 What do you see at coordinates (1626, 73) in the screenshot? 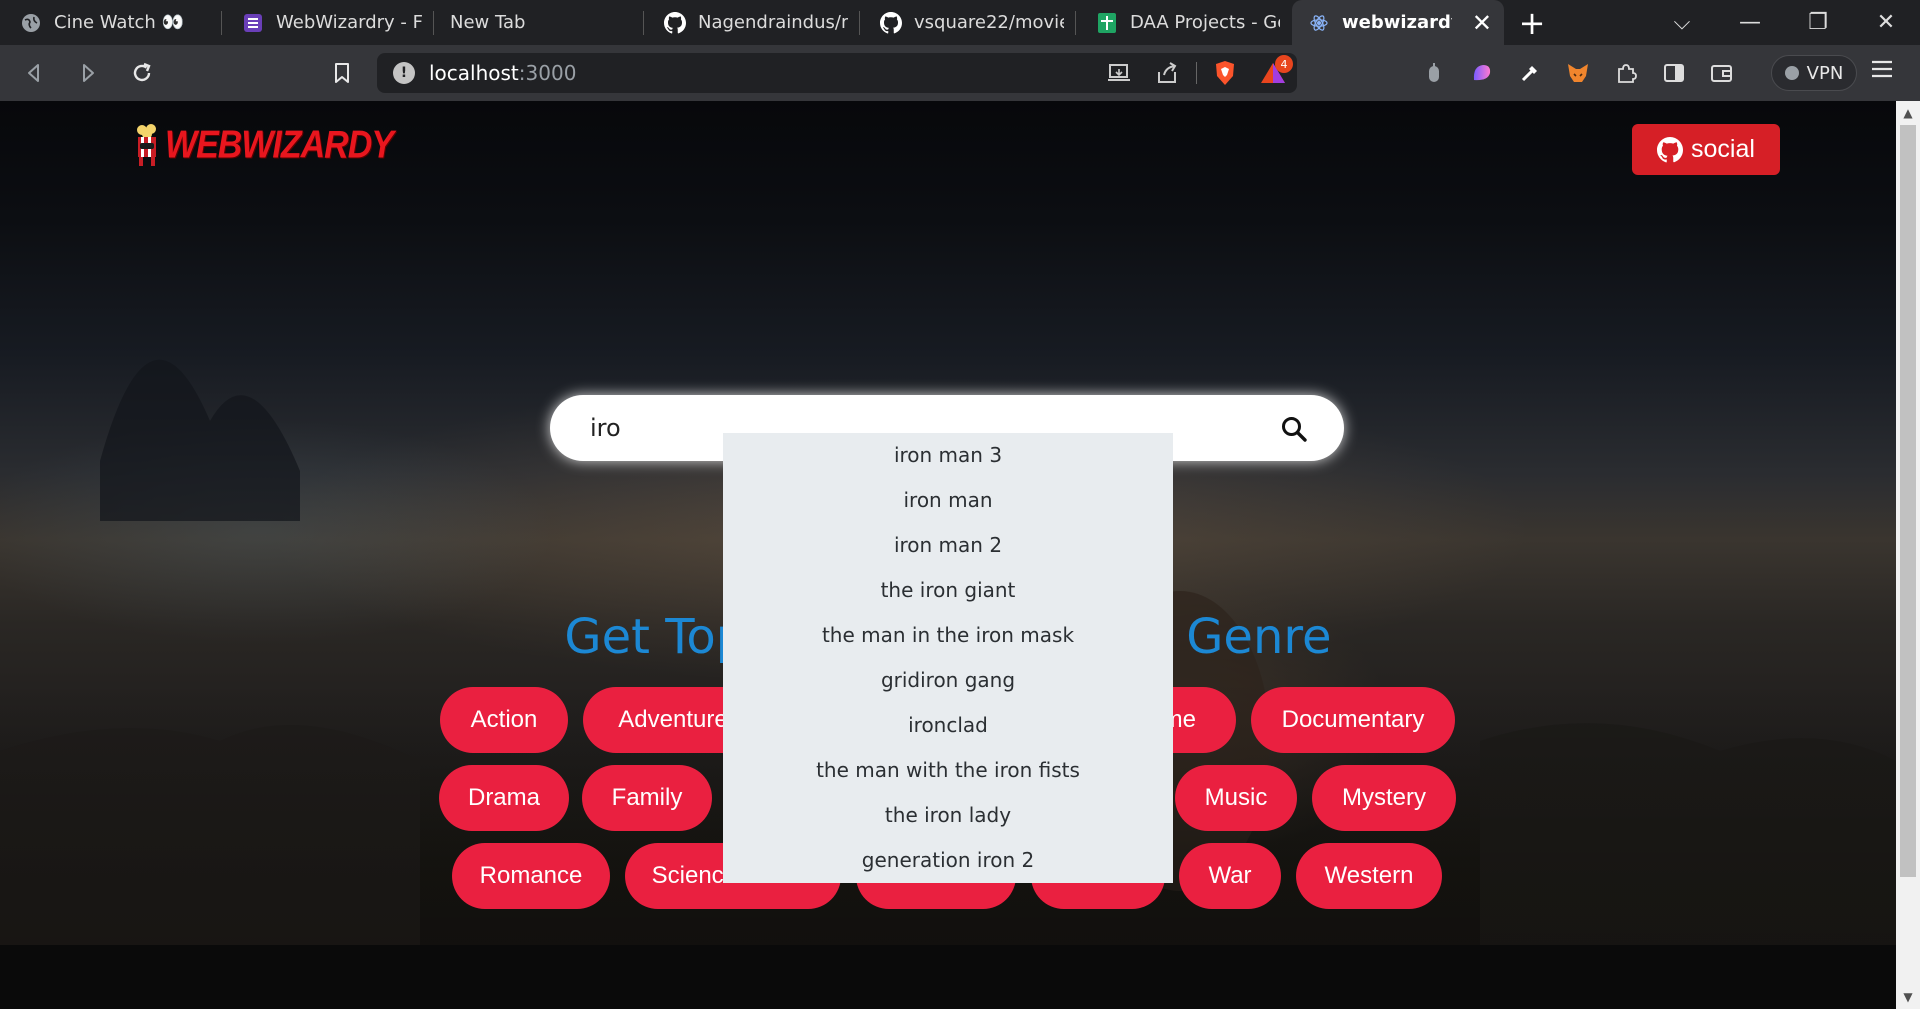
I see `extensions-puzzle-icon` at bounding box center [1626, 73].